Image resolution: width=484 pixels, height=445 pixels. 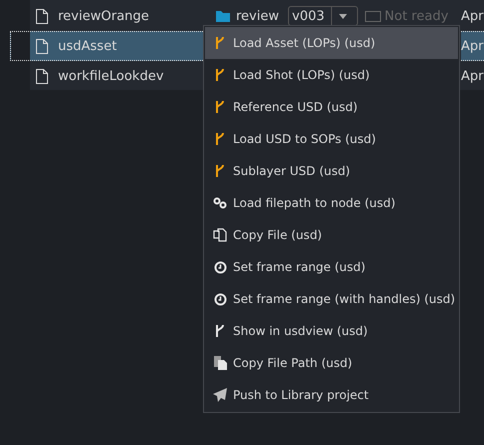 I want to click on task-name: review, so click(x=258, y=16).